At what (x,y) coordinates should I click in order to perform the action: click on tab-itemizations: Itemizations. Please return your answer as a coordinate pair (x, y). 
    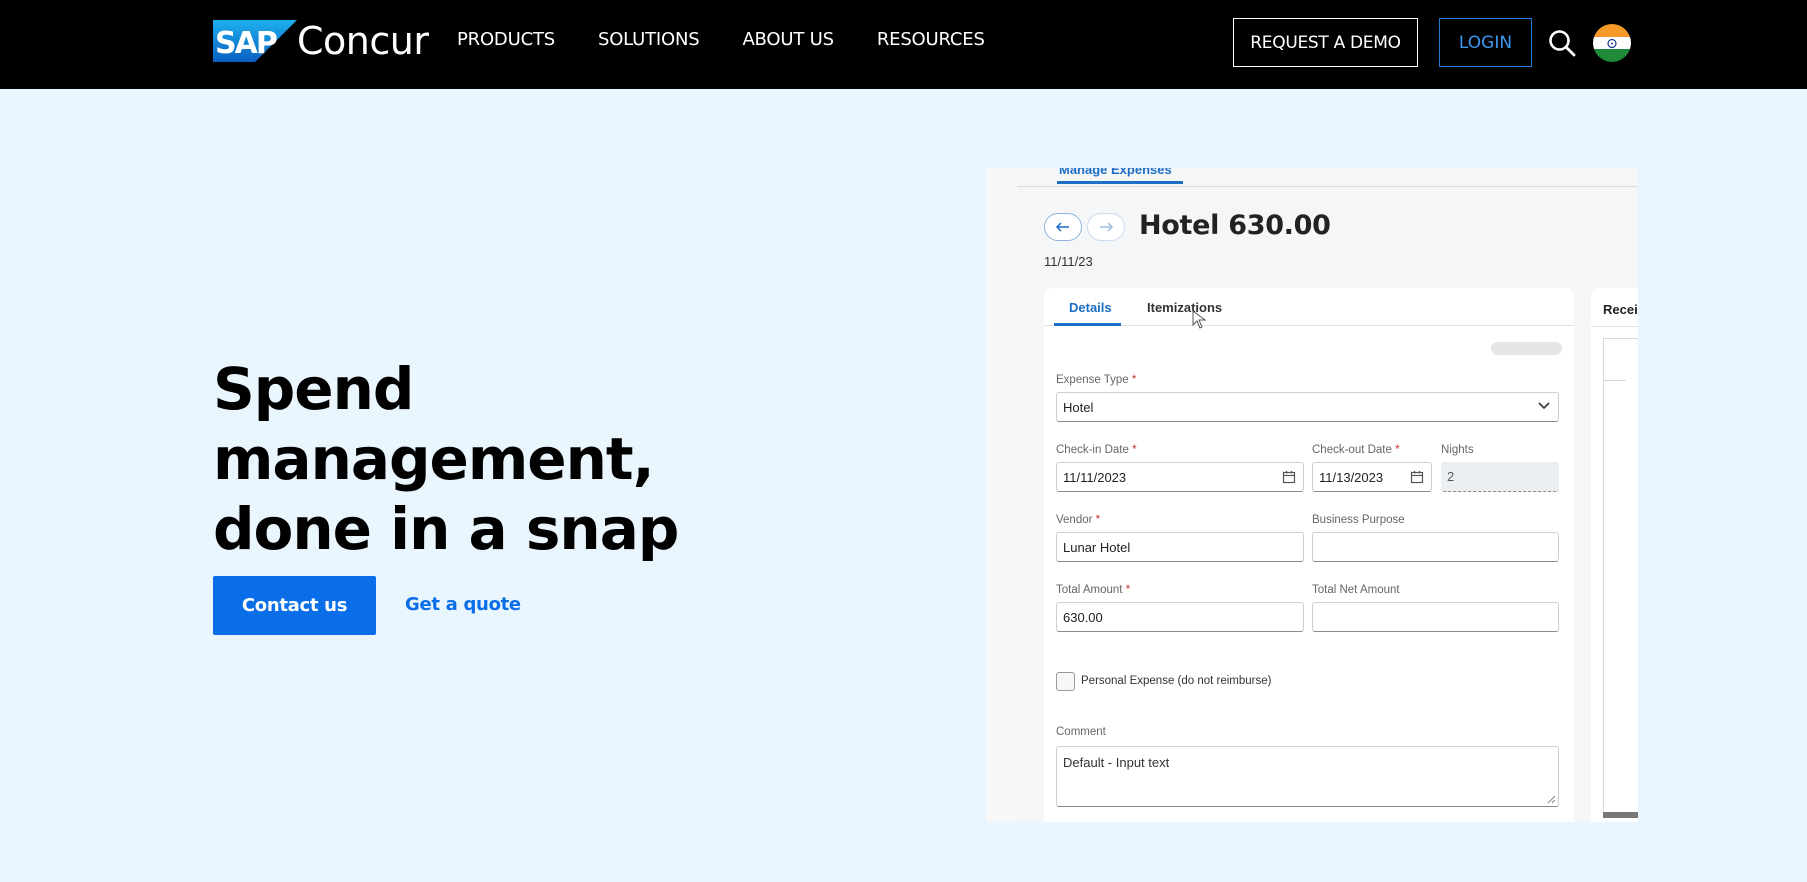
    Looking at the image, I should click on (1185, 307).